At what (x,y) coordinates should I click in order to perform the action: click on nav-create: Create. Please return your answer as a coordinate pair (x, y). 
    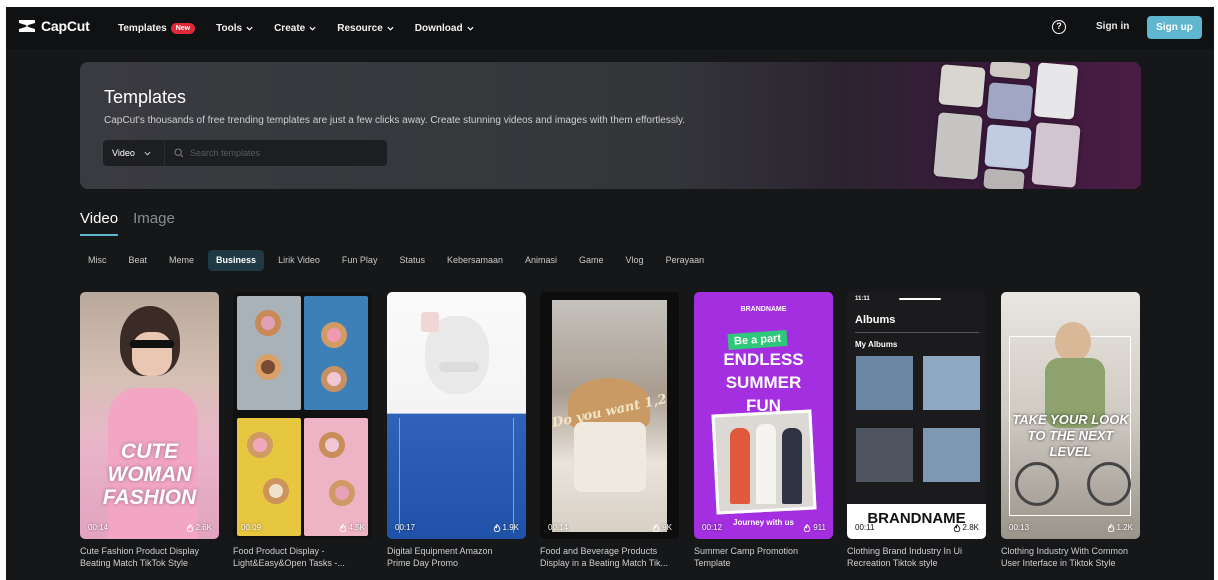
    Looking at the image, I should click on (295, 28).